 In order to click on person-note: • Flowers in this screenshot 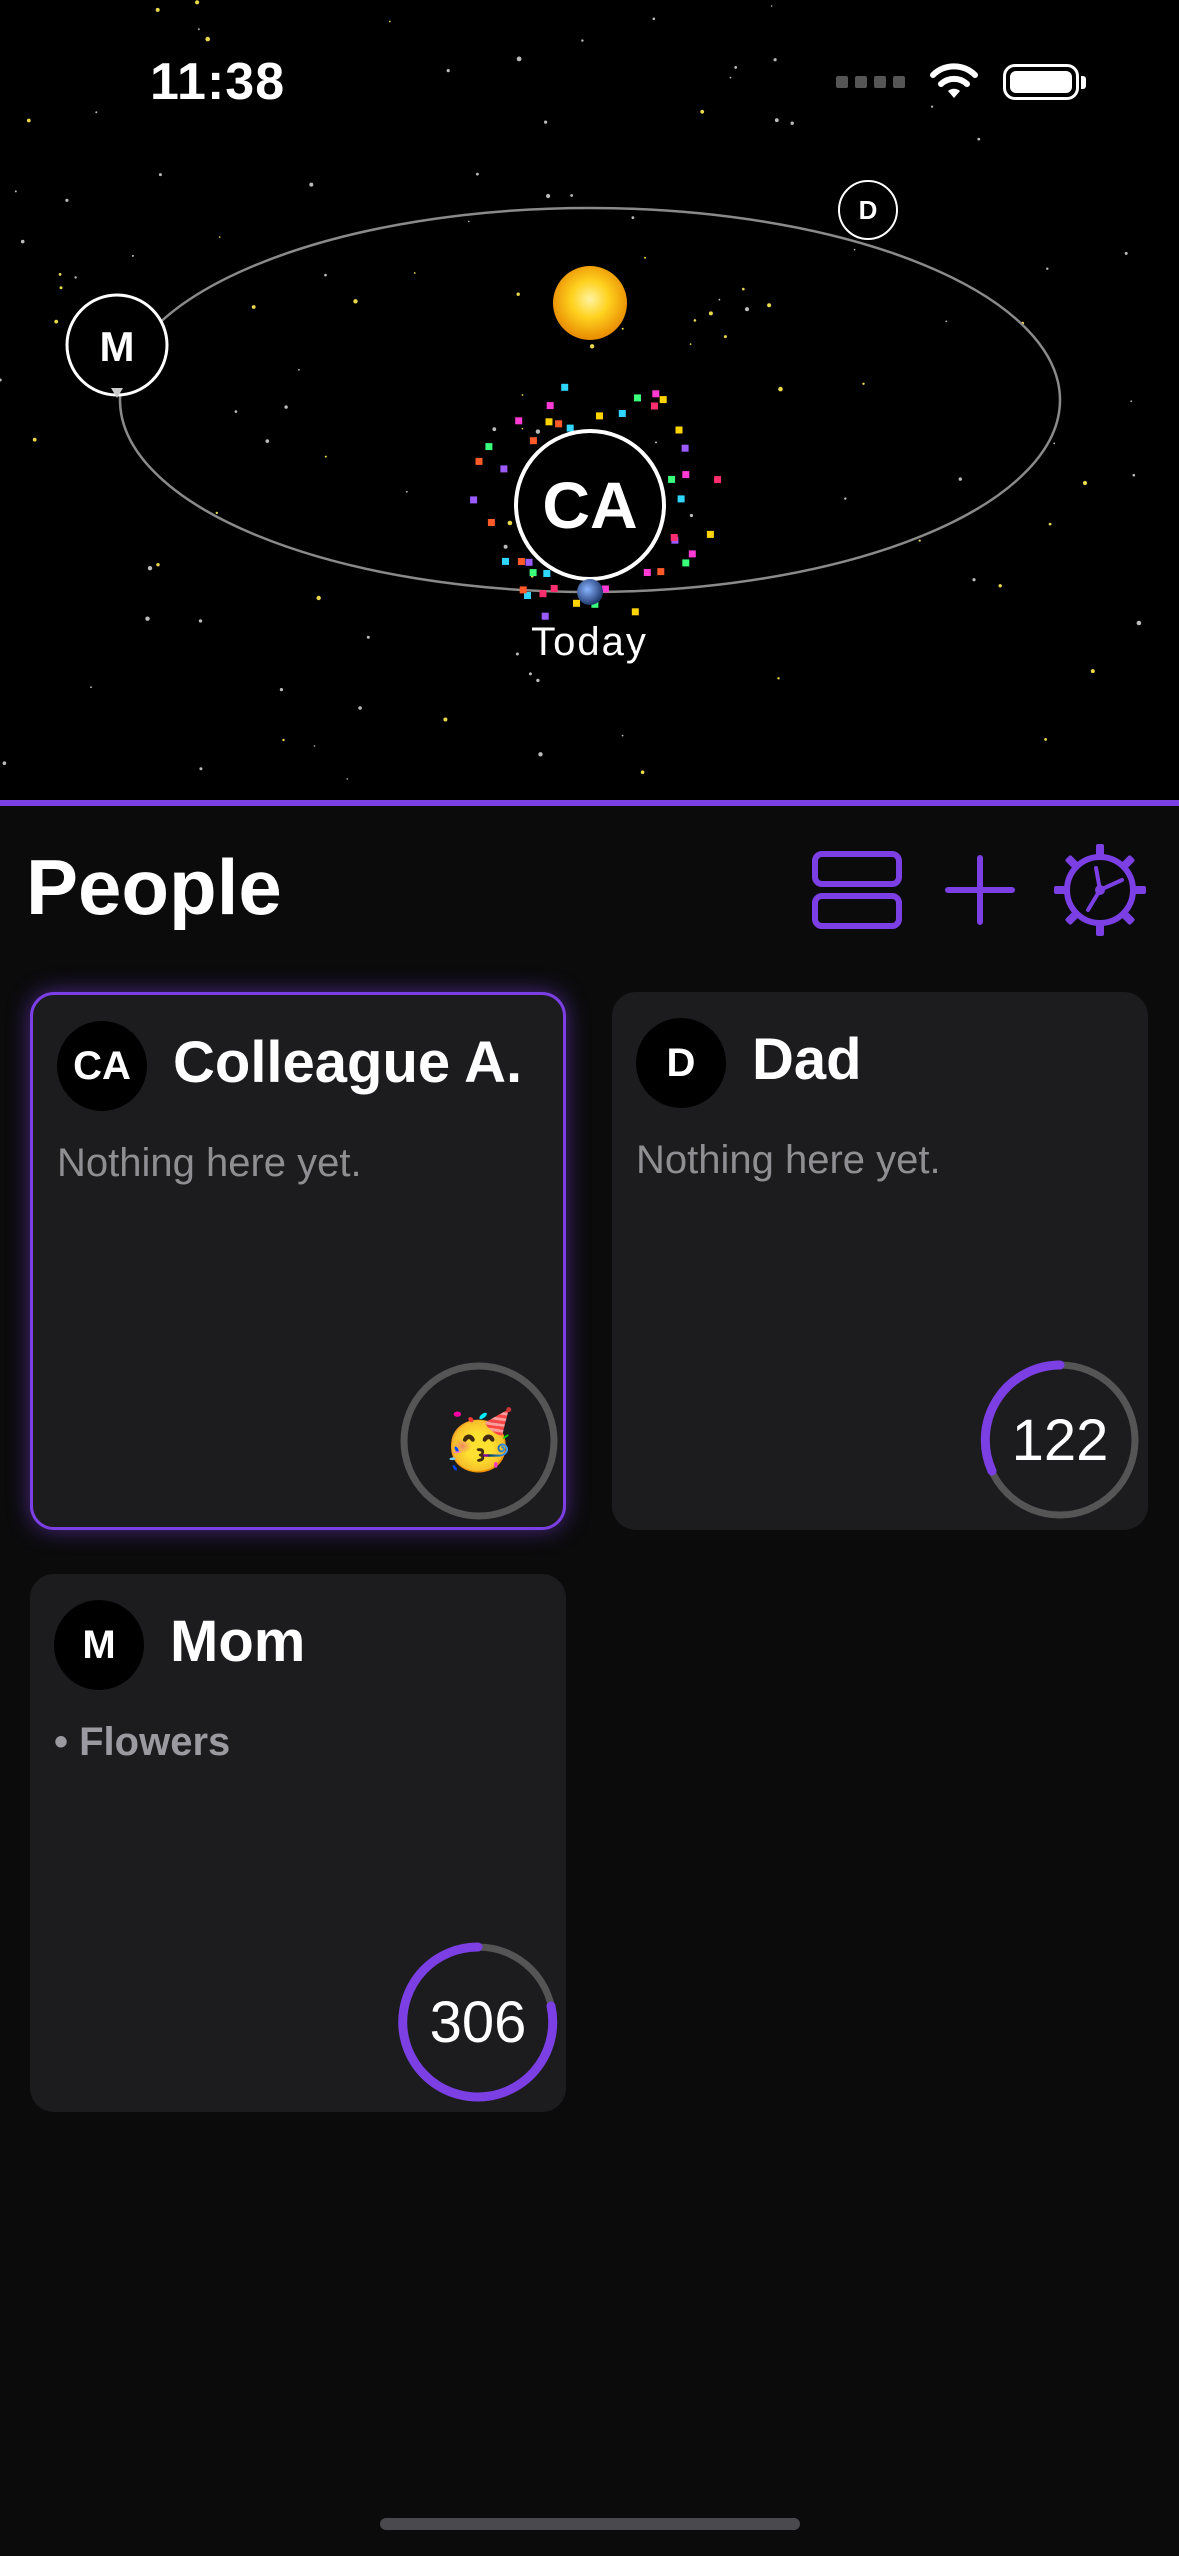, I will do `click(142, 1742)`.